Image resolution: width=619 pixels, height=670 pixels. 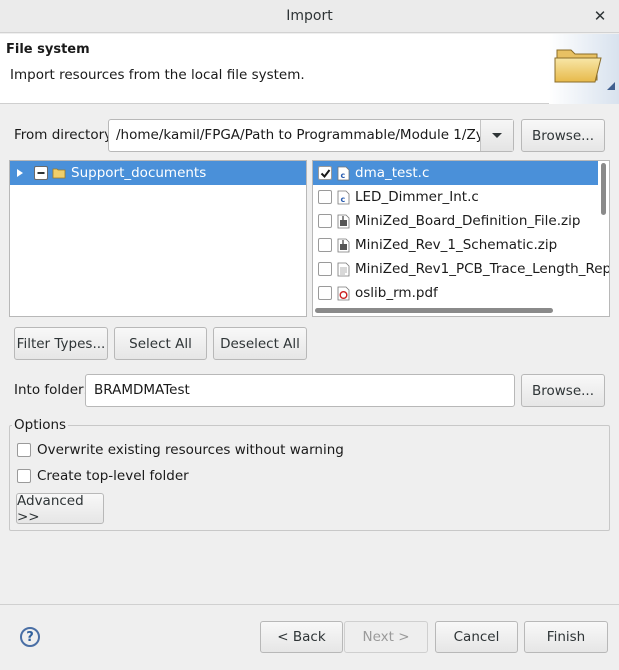 I want to click on select-all-button: Select All, so click(x=160, y=343).